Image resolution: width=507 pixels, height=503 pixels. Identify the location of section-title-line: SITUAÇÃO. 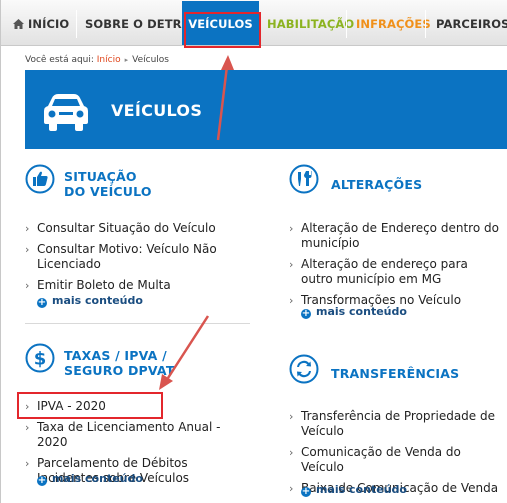
(100, 176).